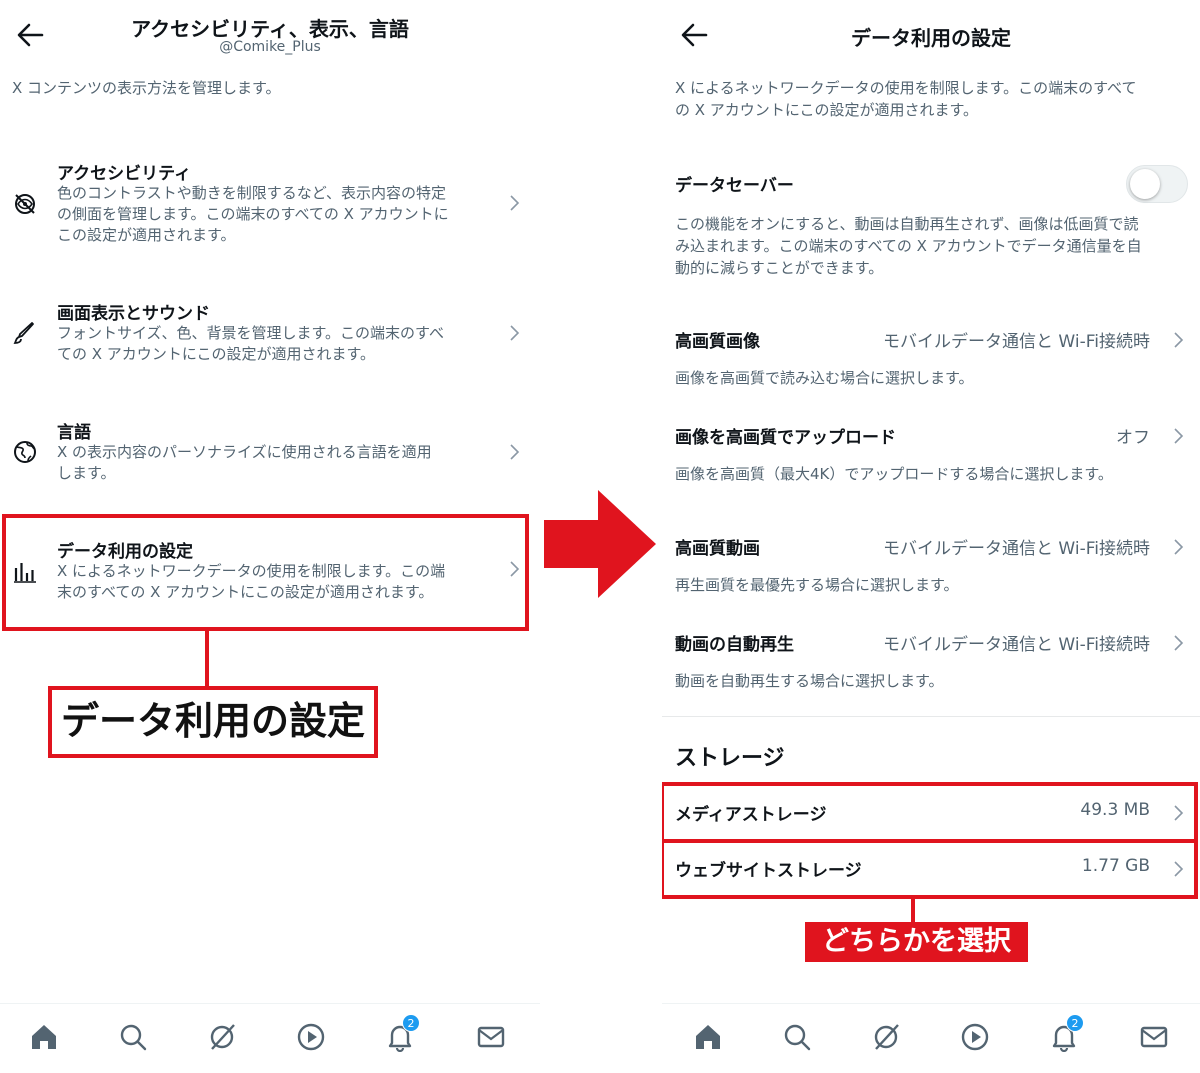 Image resolution: width=1200 pixels, height=1073 pixels. Describe the element at coordinates (86, 473) in the screenshot. I see `description-line: します。` at that location.